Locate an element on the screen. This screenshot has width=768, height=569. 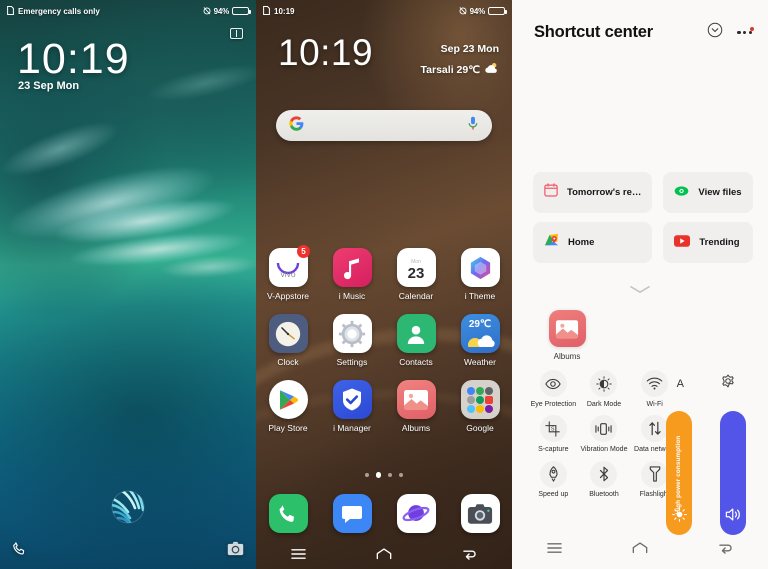
weather-location-temp: Tarsali 29℃ is located at coordinates (450, 69).